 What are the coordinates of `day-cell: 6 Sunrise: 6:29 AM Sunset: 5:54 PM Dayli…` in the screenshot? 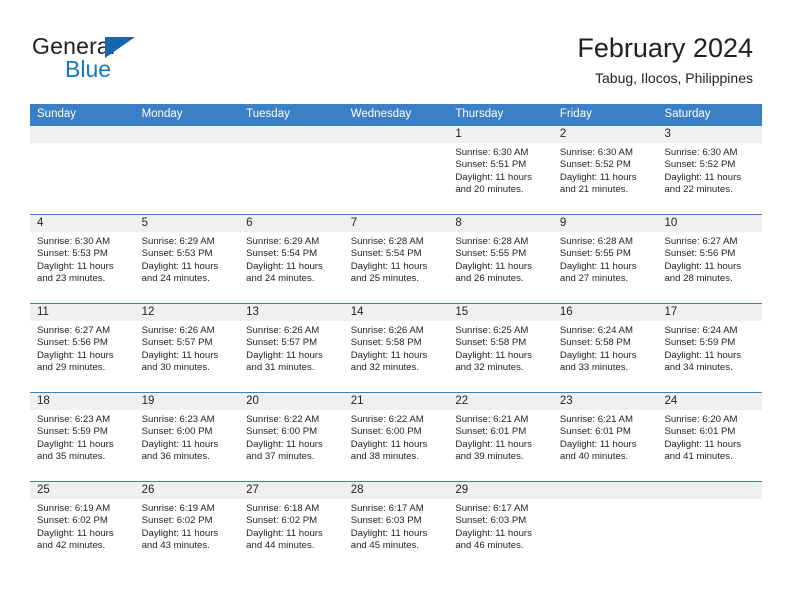 It's located at (291, 259).